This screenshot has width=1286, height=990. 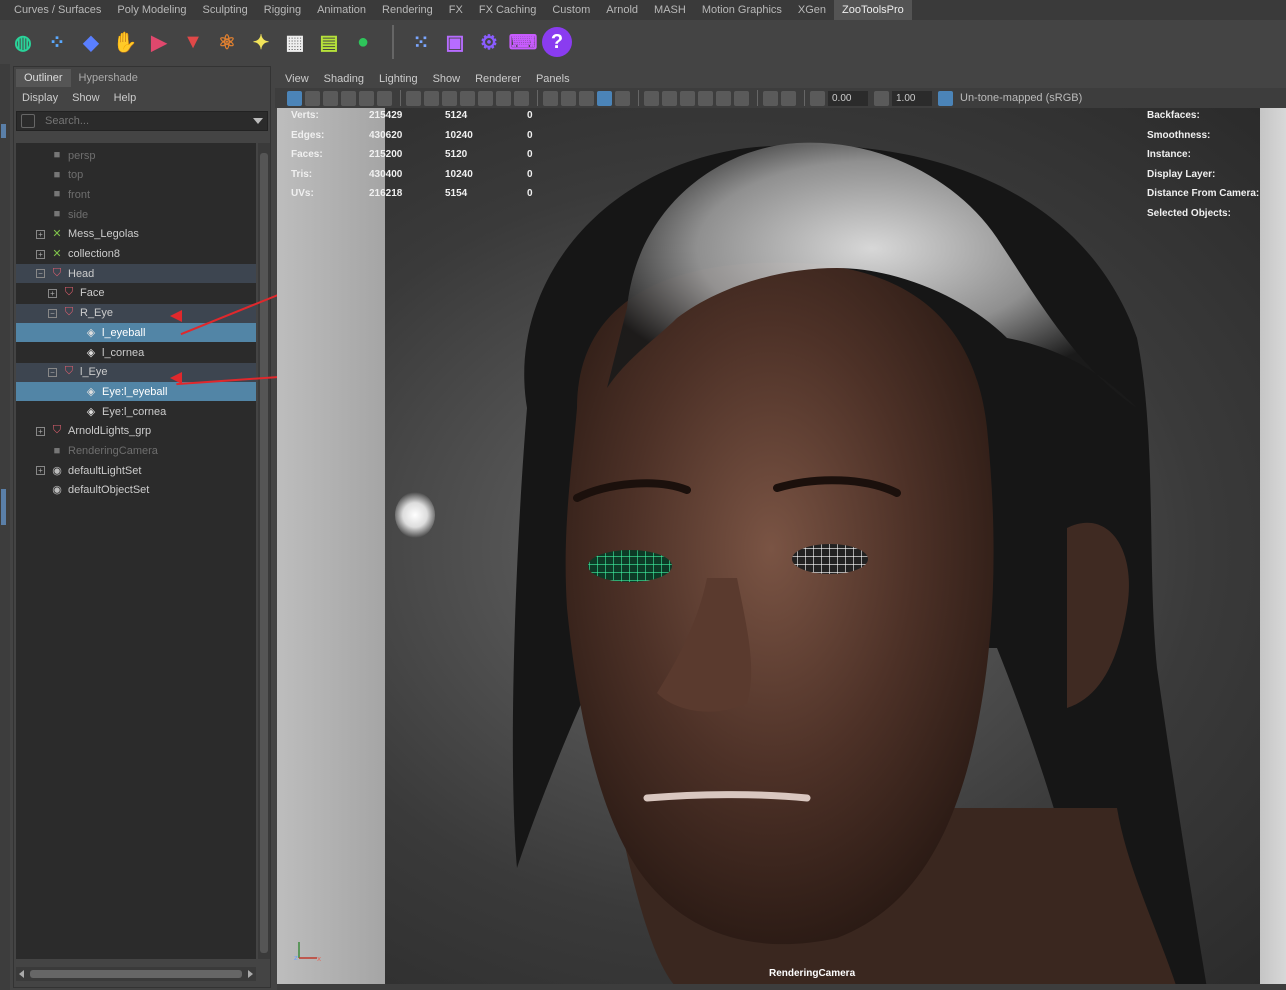 I want to click on globe-icon: ◍, so click(x=23, y=42).